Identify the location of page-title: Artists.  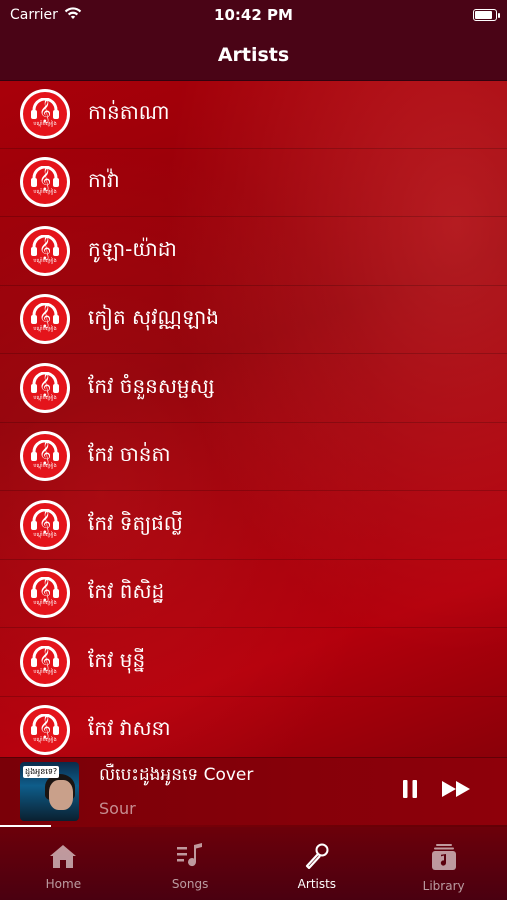
(253, 55).